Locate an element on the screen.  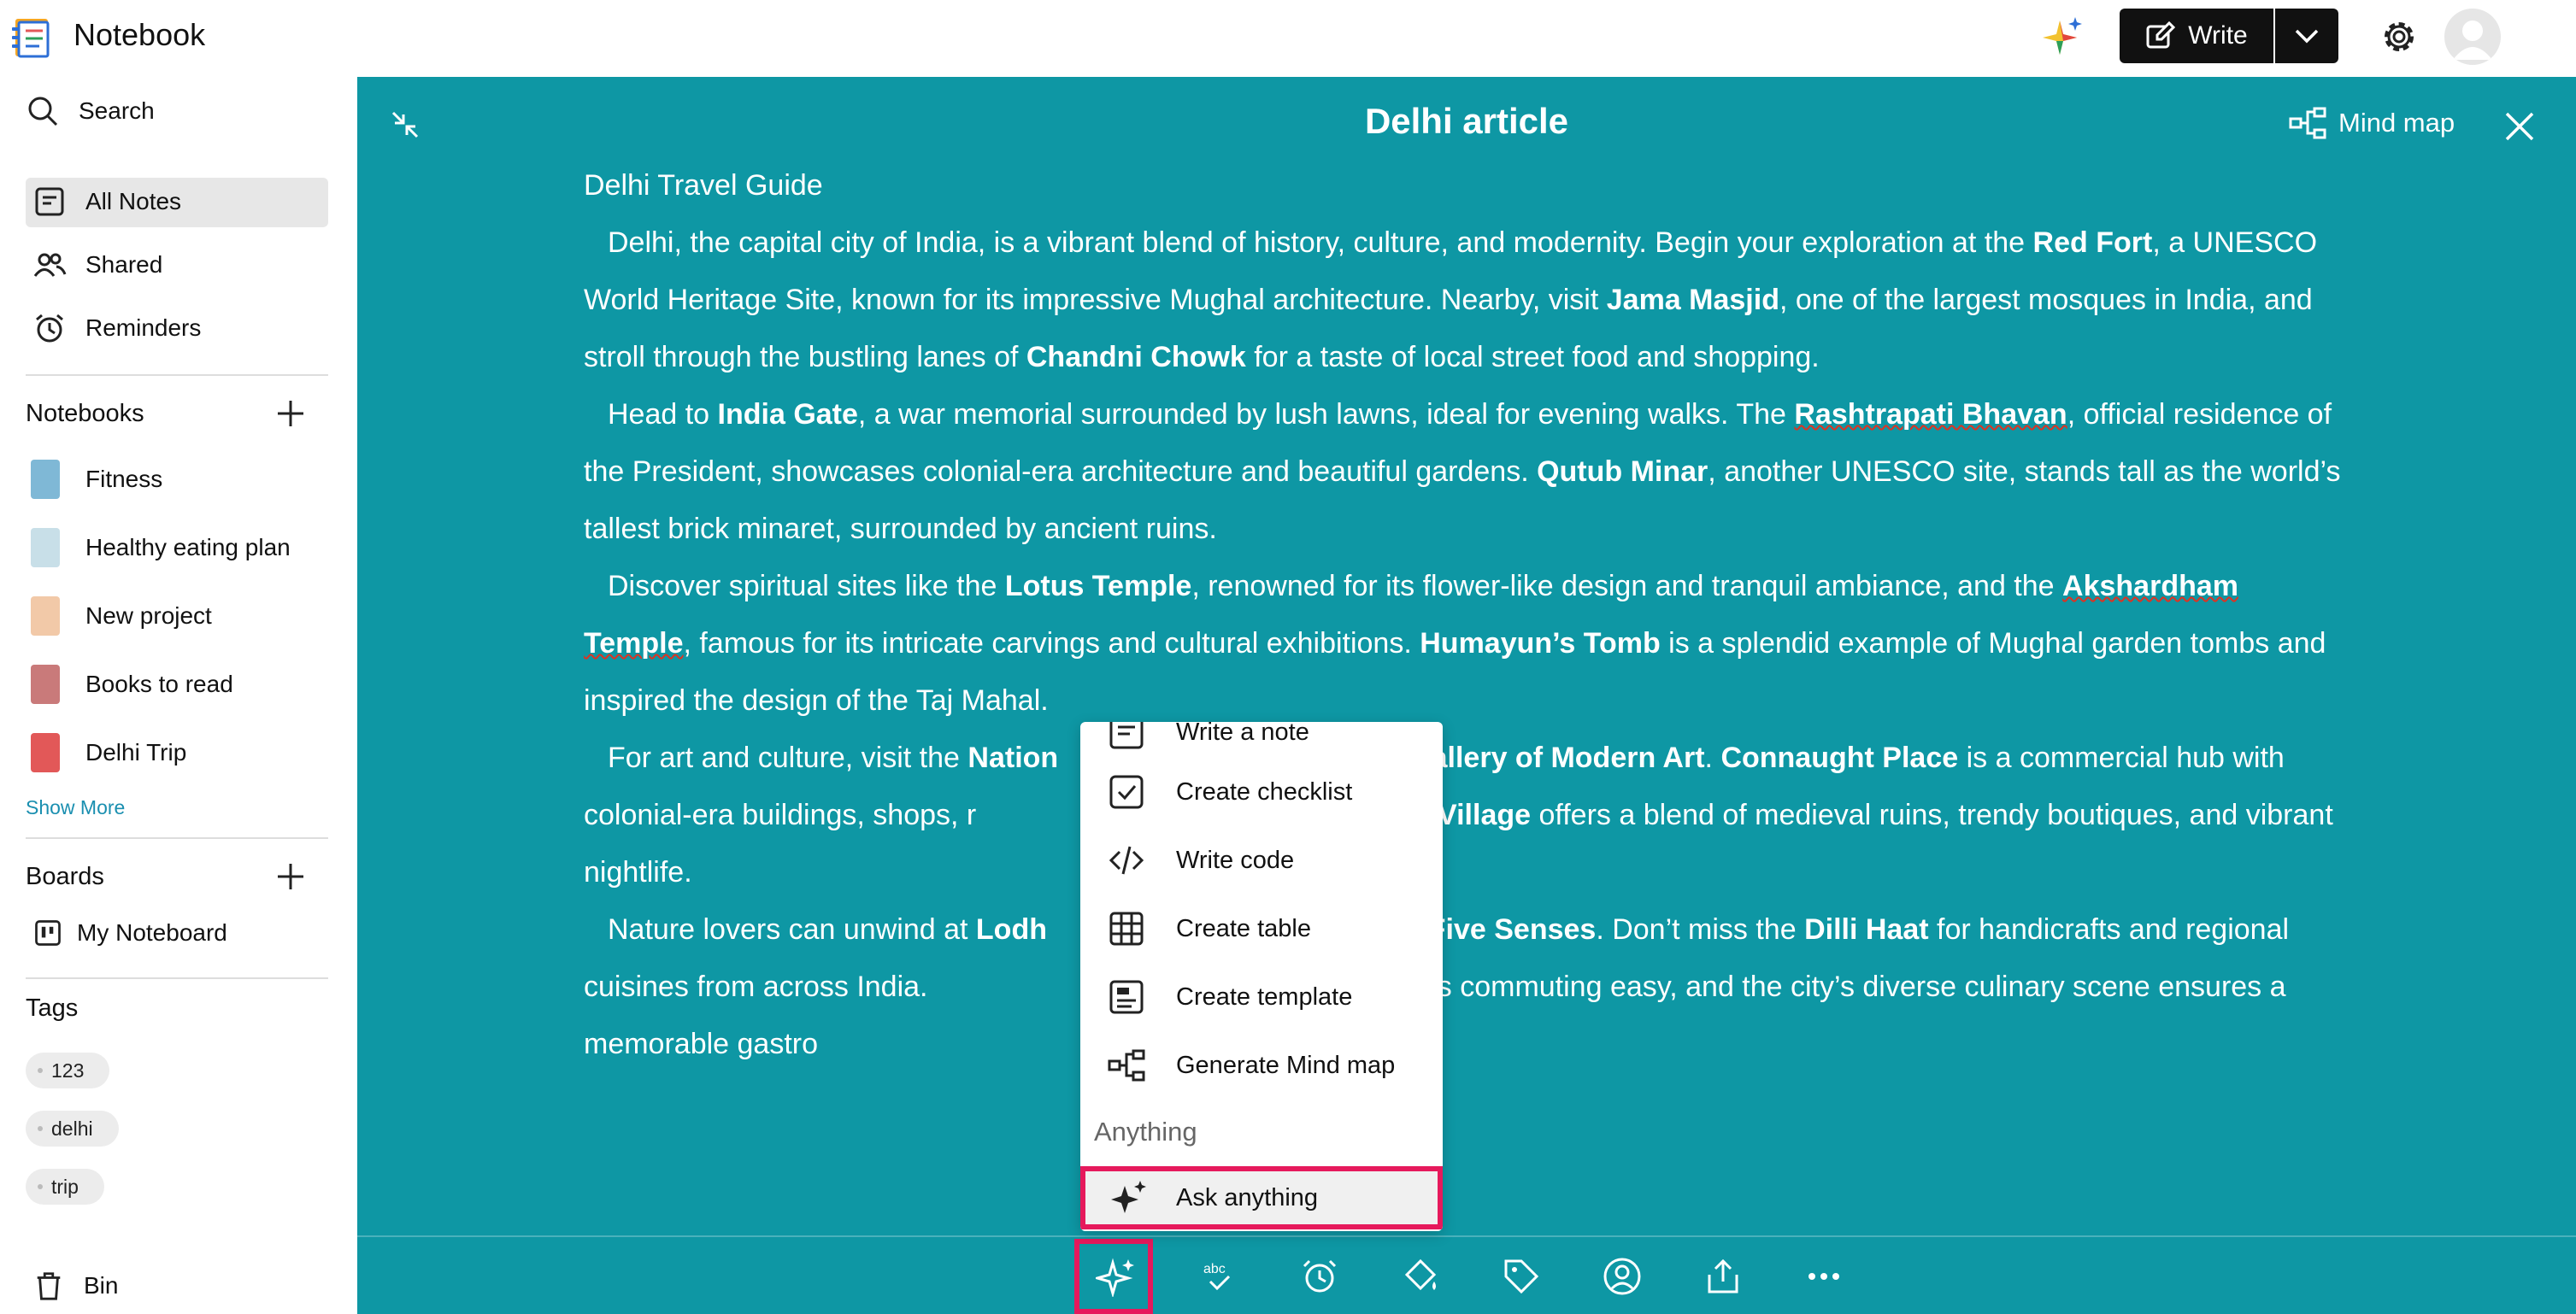
tag-chip: delhi is located at coordinates (72, 1129).